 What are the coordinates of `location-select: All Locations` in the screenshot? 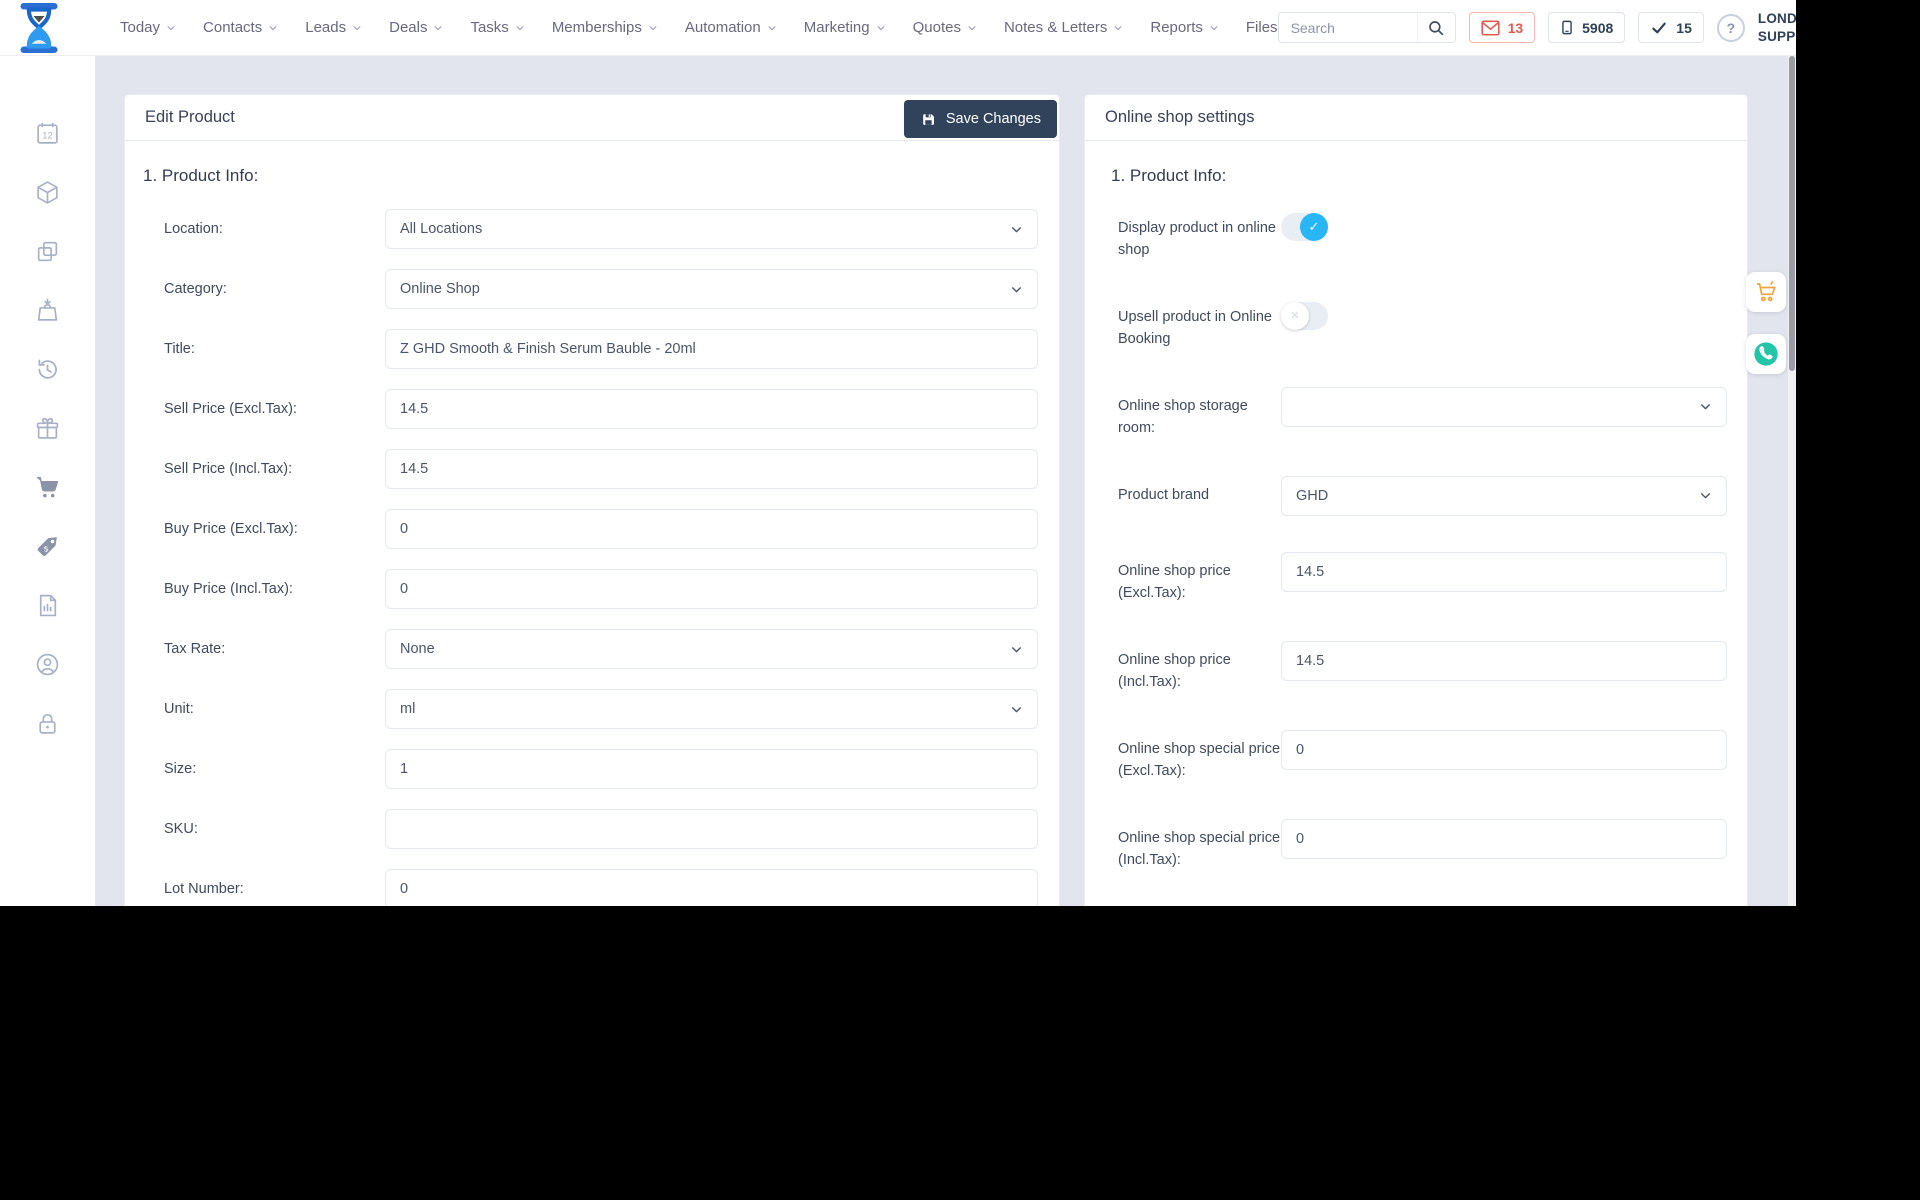 It's located at (711, 229).